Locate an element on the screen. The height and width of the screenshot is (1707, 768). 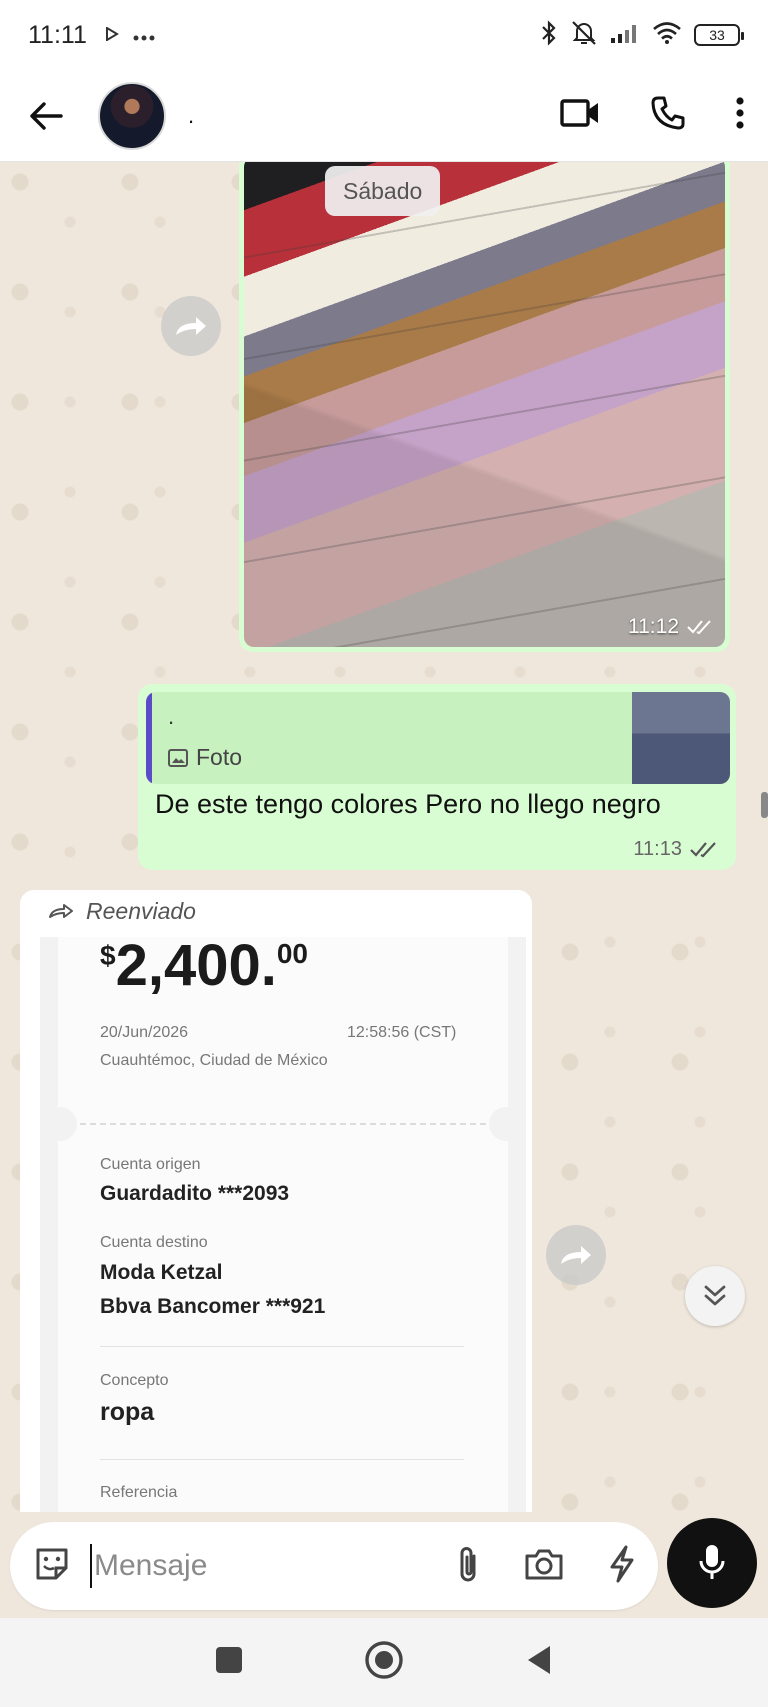
receipt-amount: $ 2,400. 00 is located at coordinates (204, 965).